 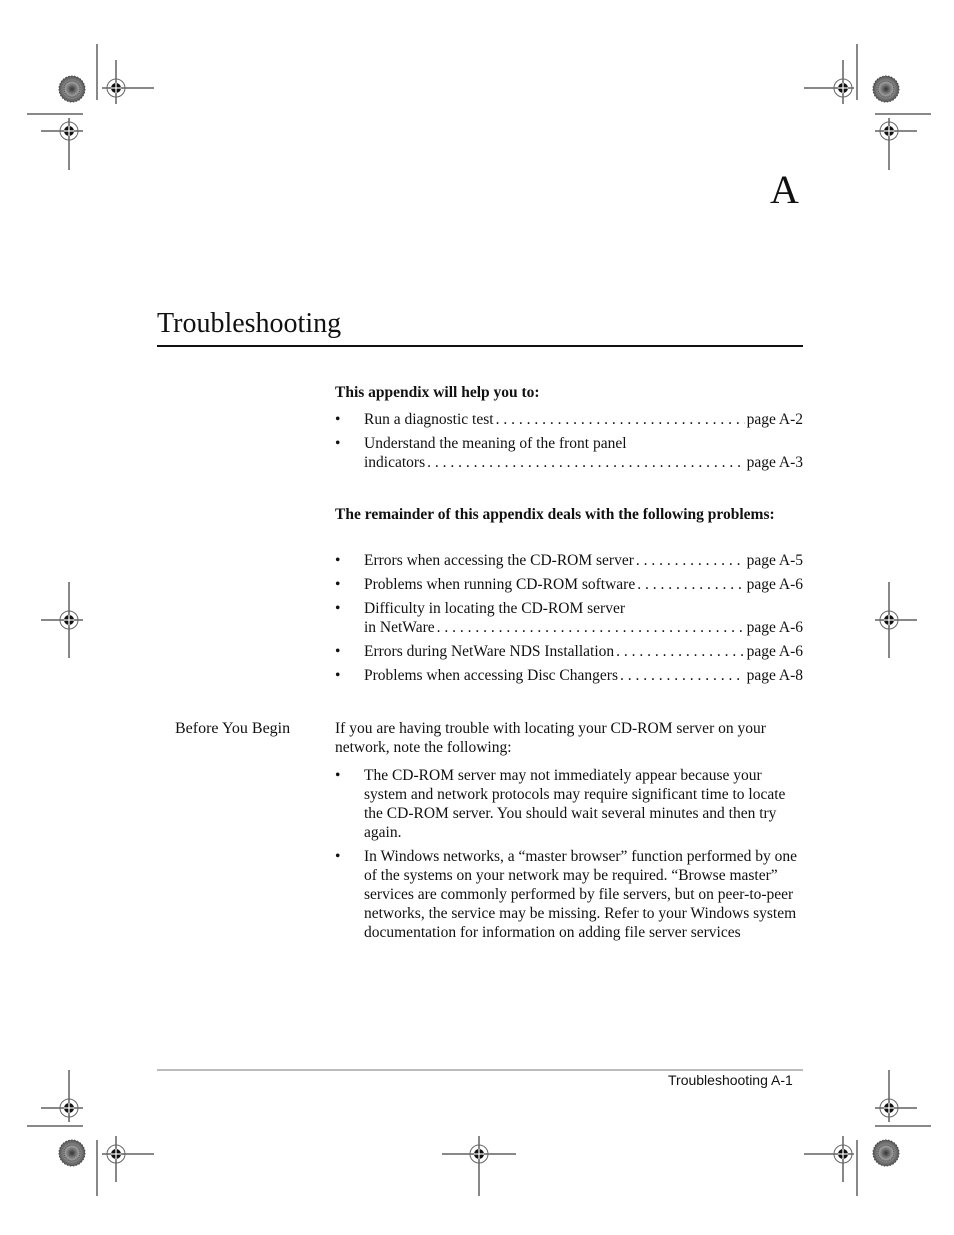 I want to click on section-heading-help: This appendix will help you to:, so click(x=437, y=392).